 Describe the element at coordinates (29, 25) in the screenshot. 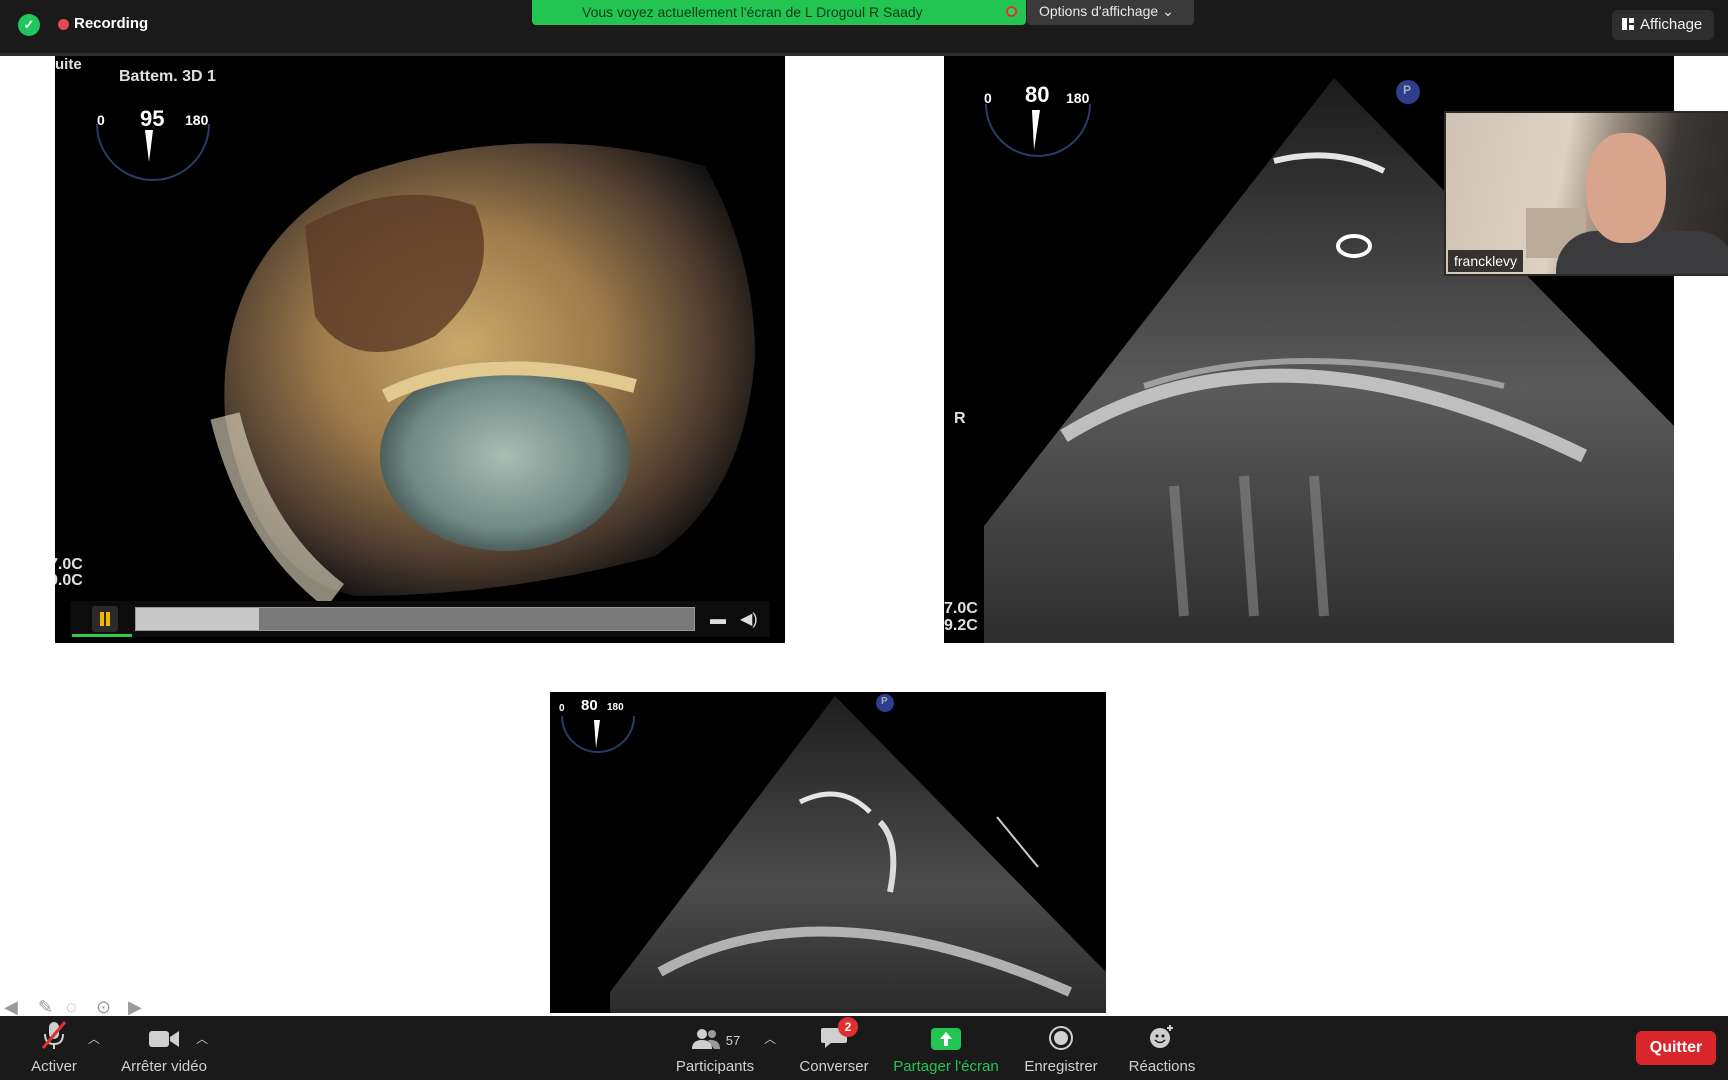

I see `security-shield-icon: ✓` at that location.